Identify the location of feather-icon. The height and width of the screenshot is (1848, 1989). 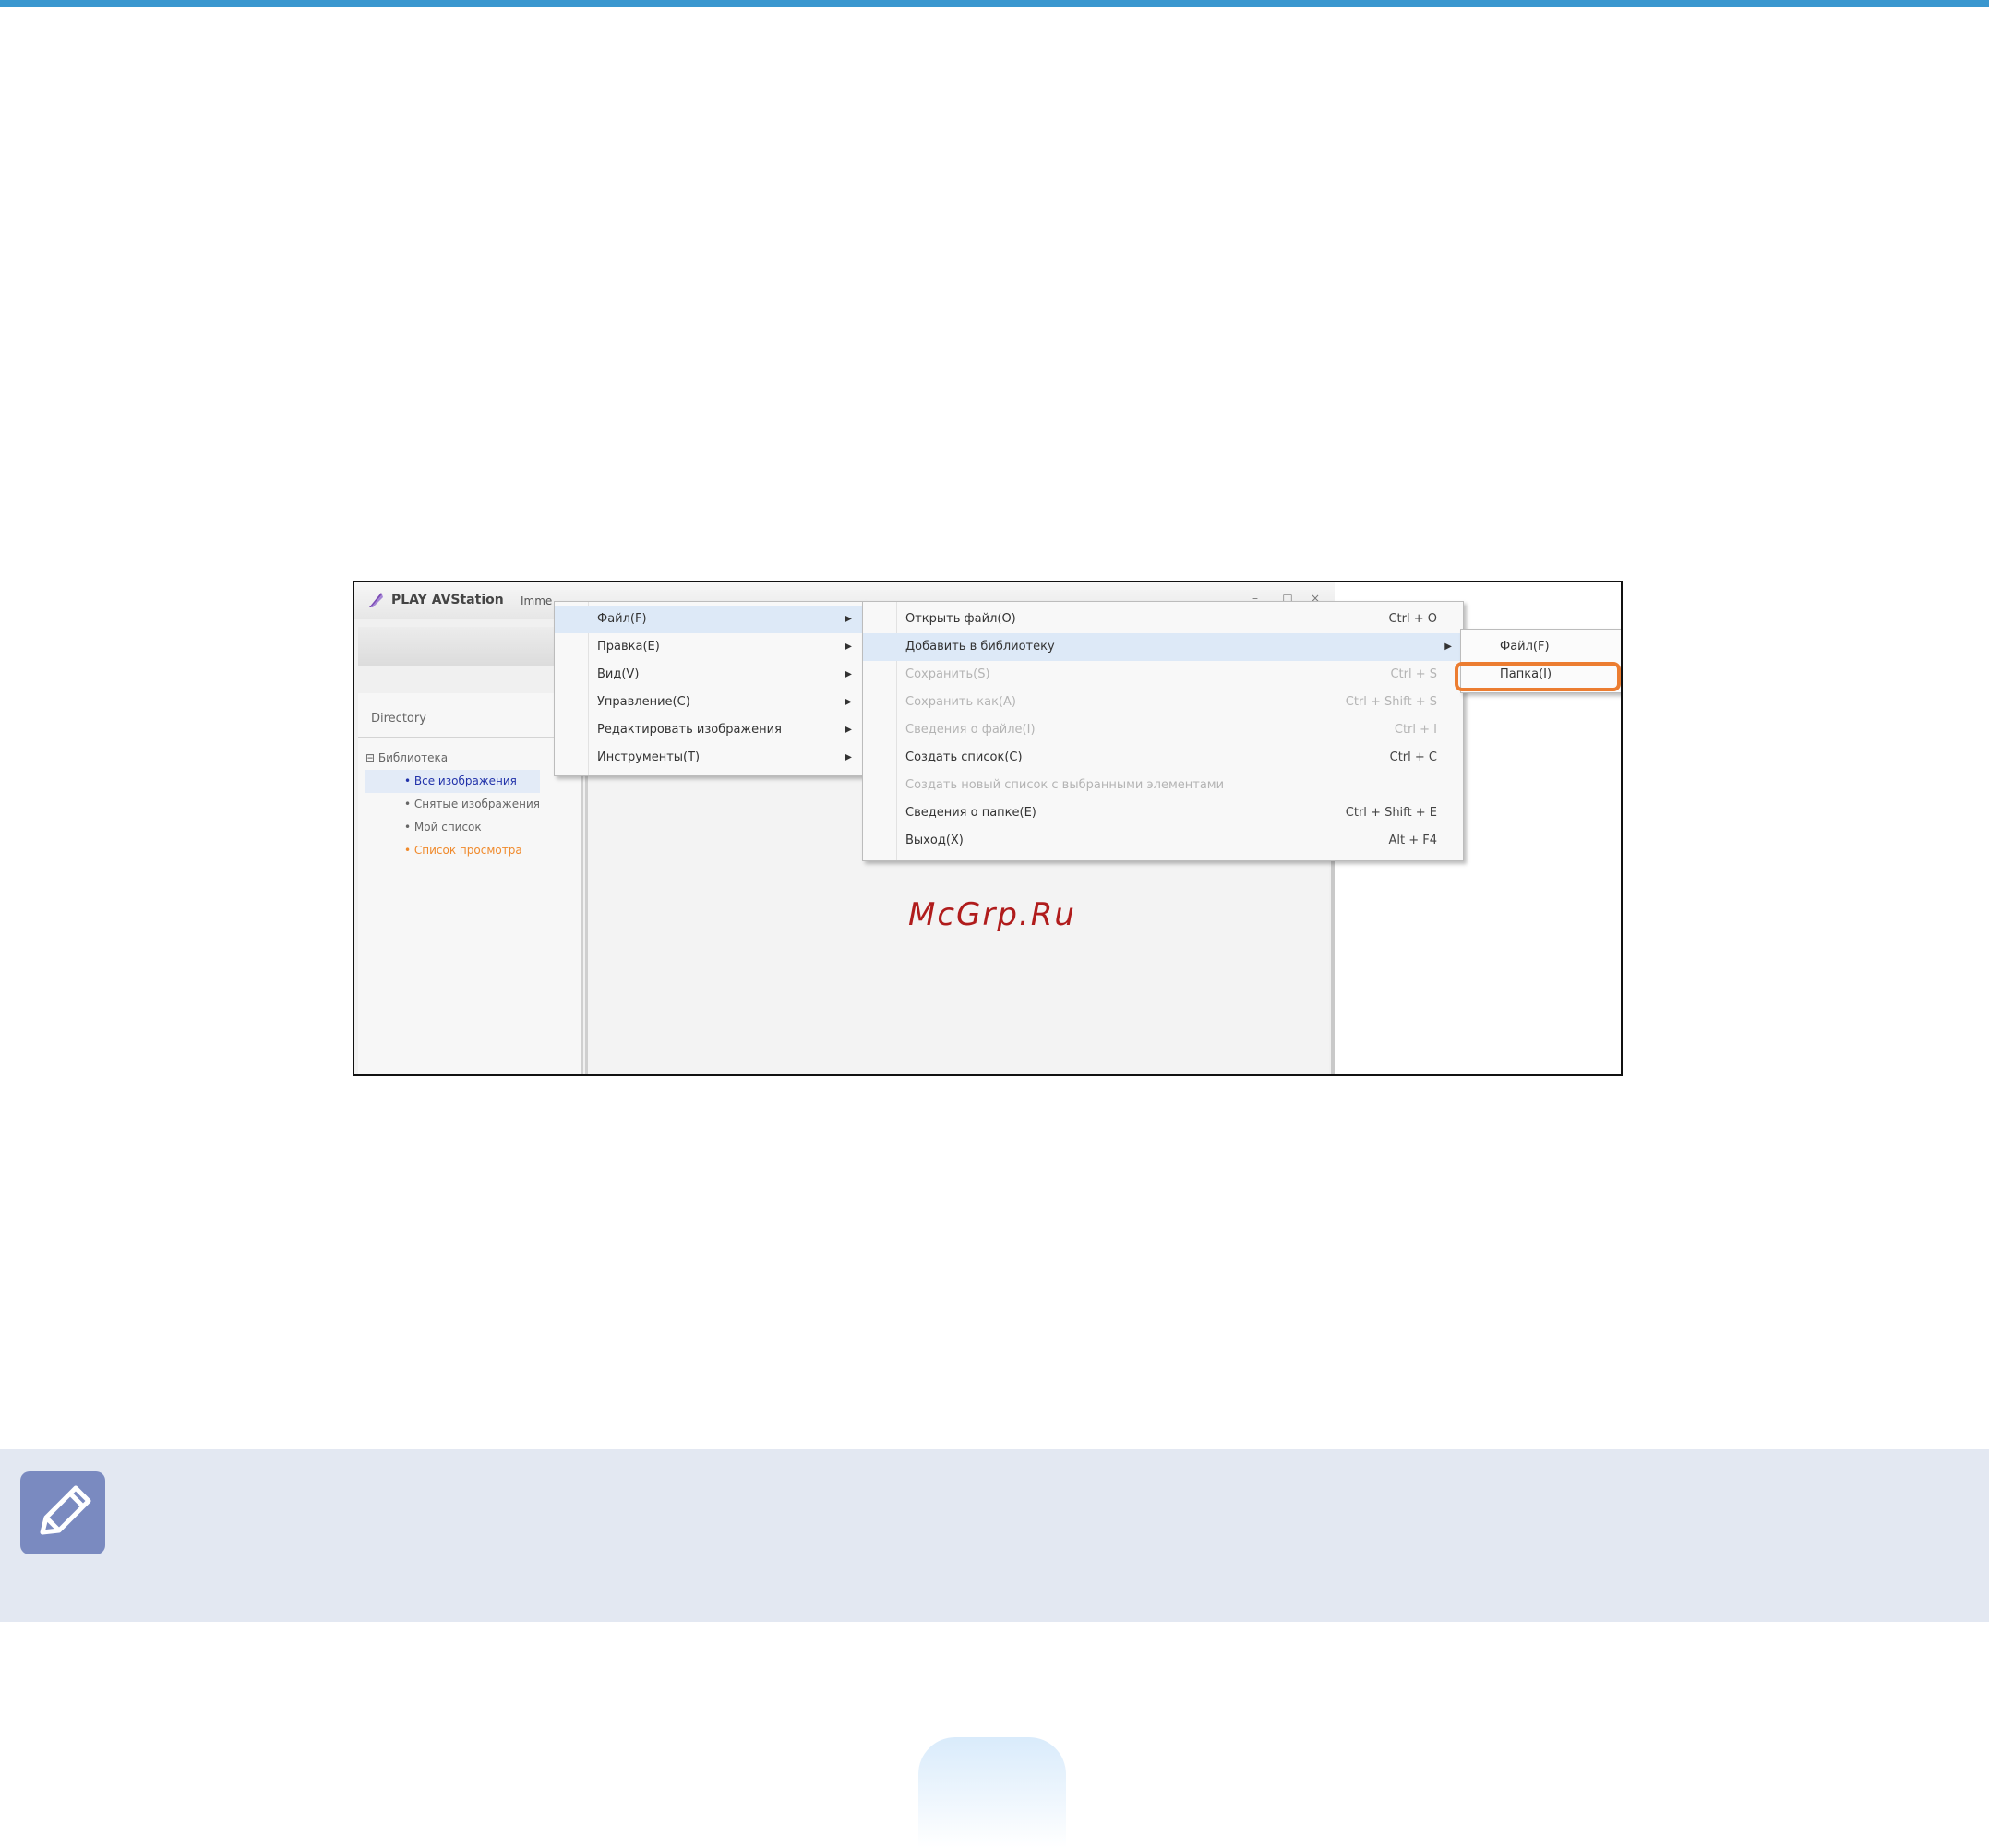
(376, 600).